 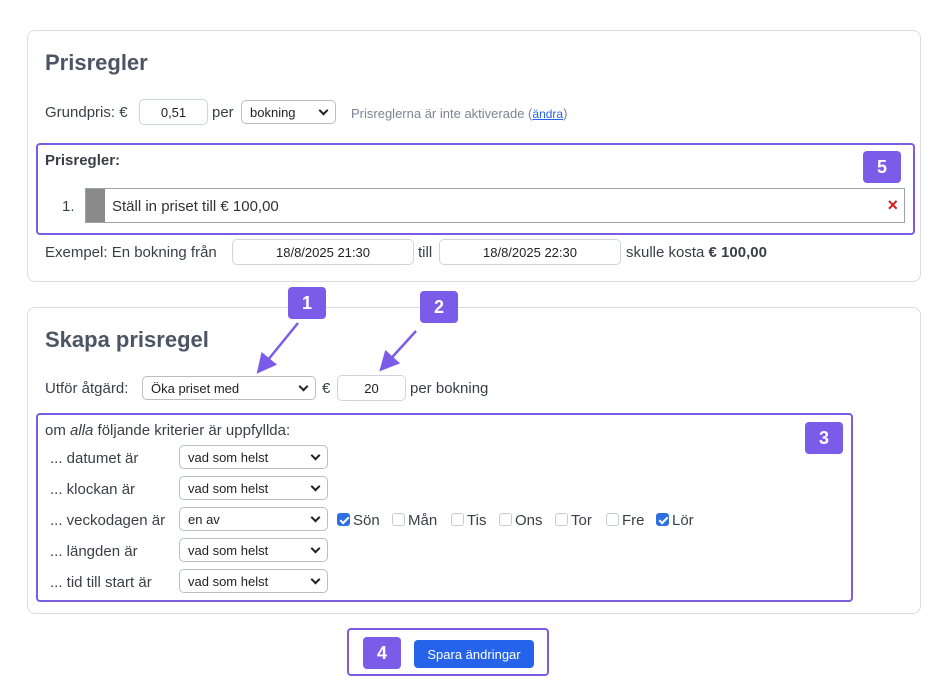 I want to click on unit-select: bokning, so click(x=288, y=112).